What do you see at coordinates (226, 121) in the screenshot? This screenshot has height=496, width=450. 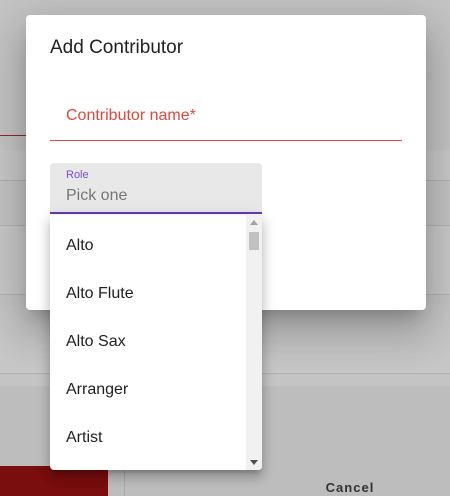 I see `contributor-name-field: Contributor name*` at bounding box center [226, 121].